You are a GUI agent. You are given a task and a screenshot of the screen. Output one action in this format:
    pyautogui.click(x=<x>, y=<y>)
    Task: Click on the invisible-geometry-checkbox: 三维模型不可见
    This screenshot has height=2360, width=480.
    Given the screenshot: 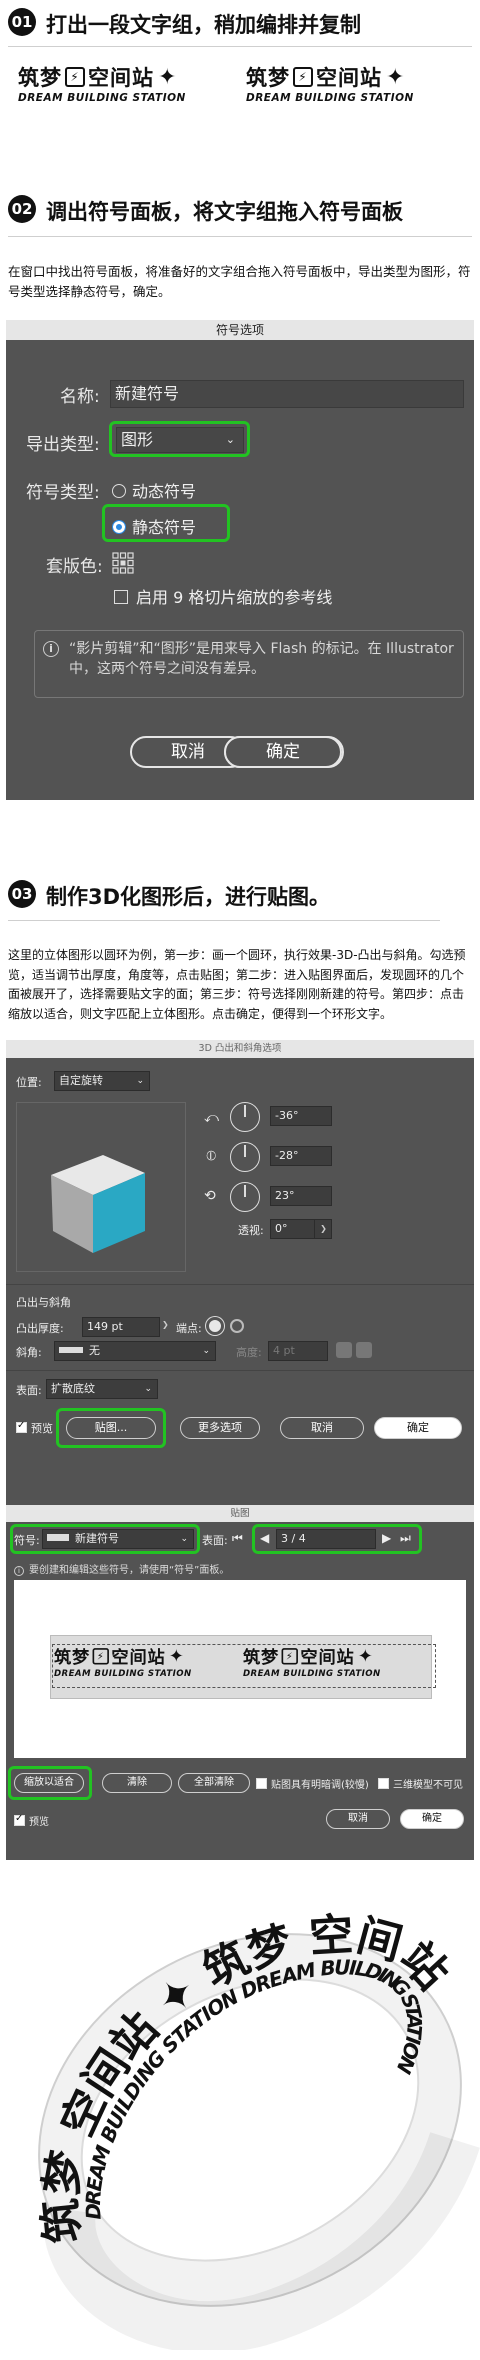 What is the action you would take?
    pyautogui.click(x=420, y=1783)
    